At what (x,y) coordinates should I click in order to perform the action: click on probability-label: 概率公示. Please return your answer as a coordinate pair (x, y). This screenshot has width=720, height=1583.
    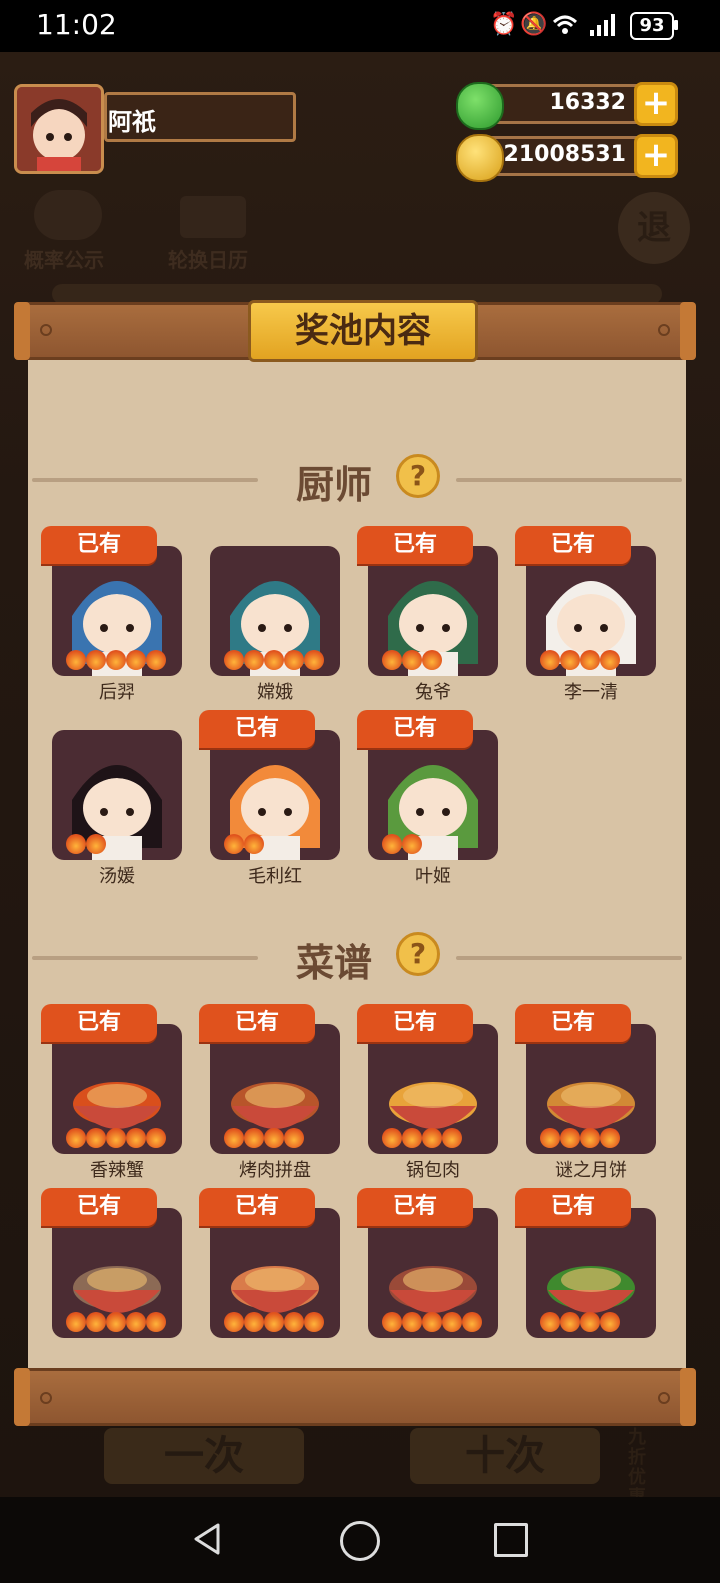
    Looking at the image, I should click on (64, 258).